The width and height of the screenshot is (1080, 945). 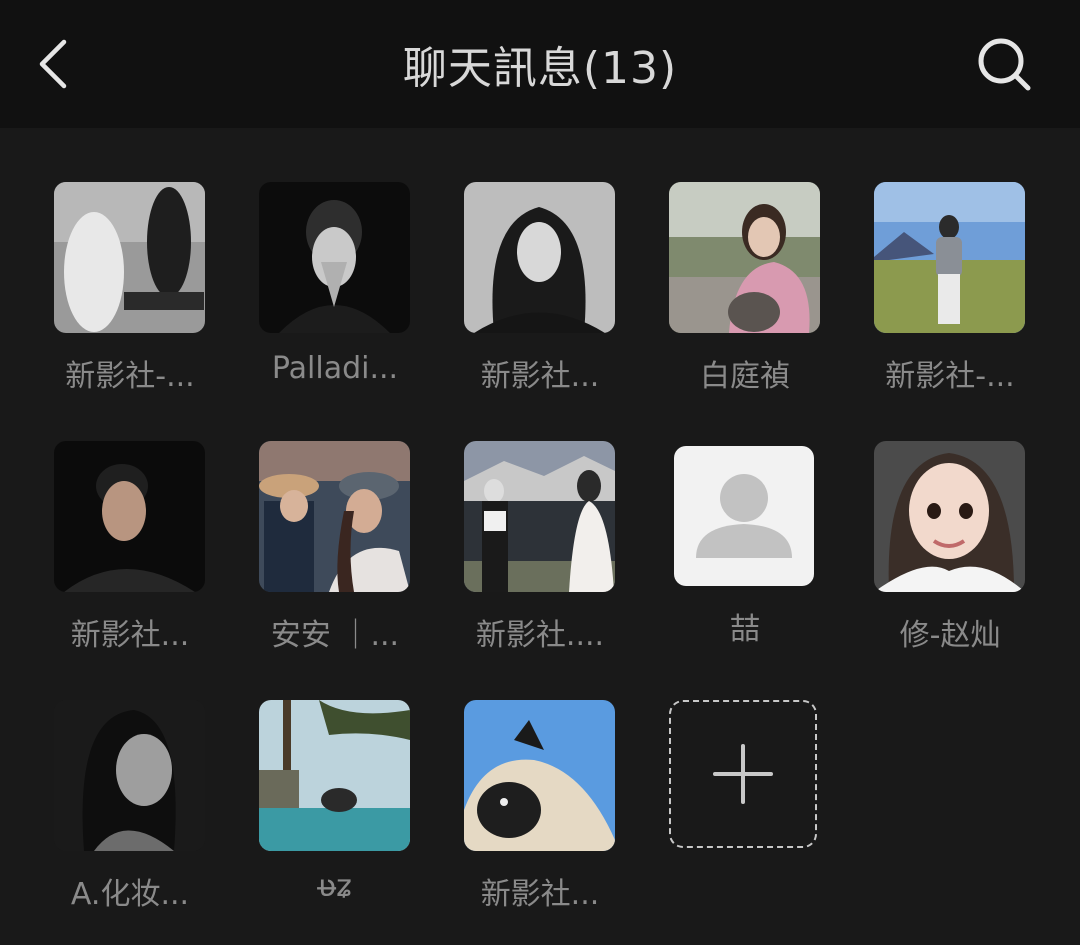 I want to click on search-button, so click(x=1004, y=64).